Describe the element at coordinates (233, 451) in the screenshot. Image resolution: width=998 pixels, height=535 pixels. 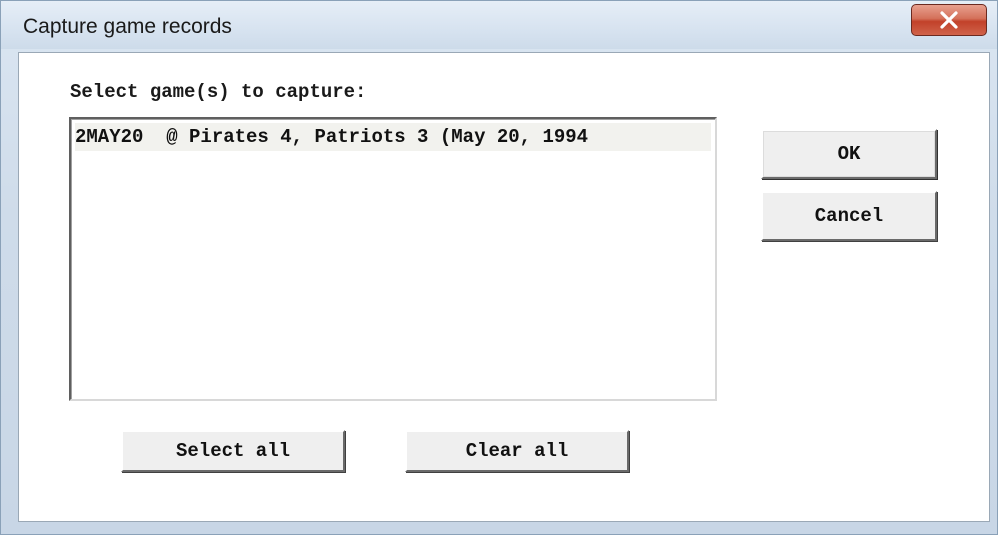
I see `select-all-button: Select all` at that location.